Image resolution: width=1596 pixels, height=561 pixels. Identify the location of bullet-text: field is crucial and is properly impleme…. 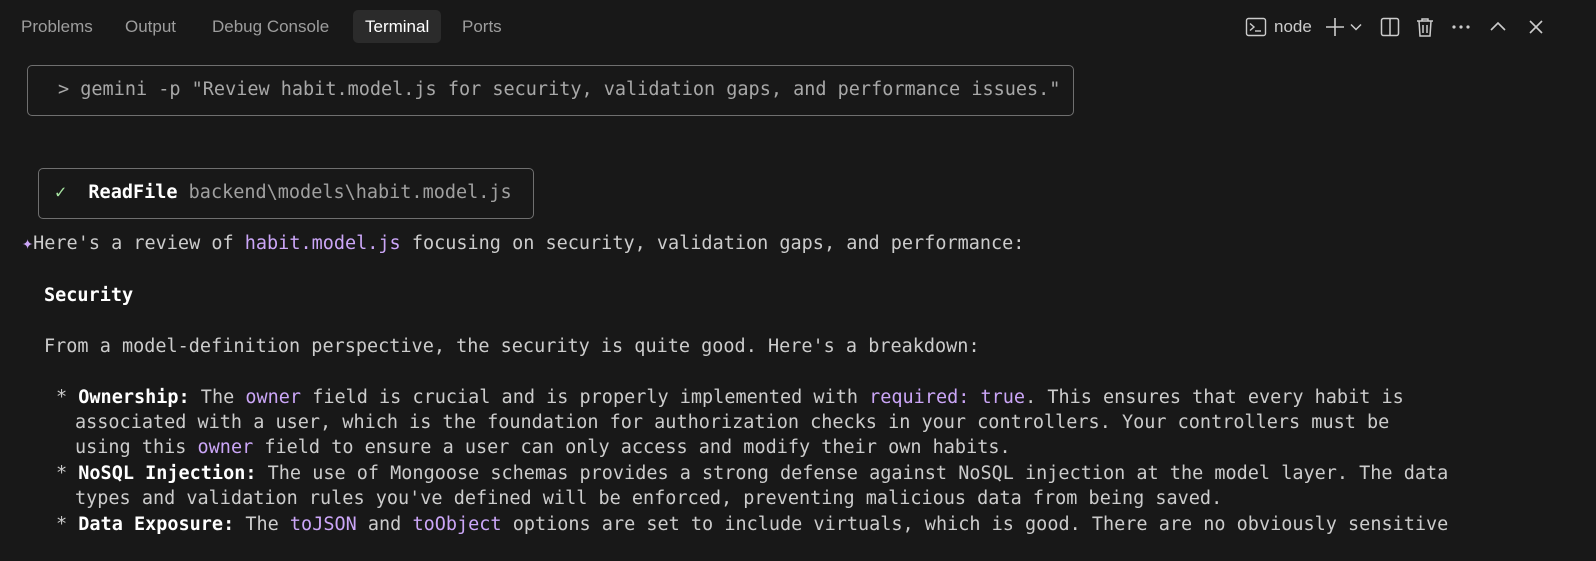
(585, 397).